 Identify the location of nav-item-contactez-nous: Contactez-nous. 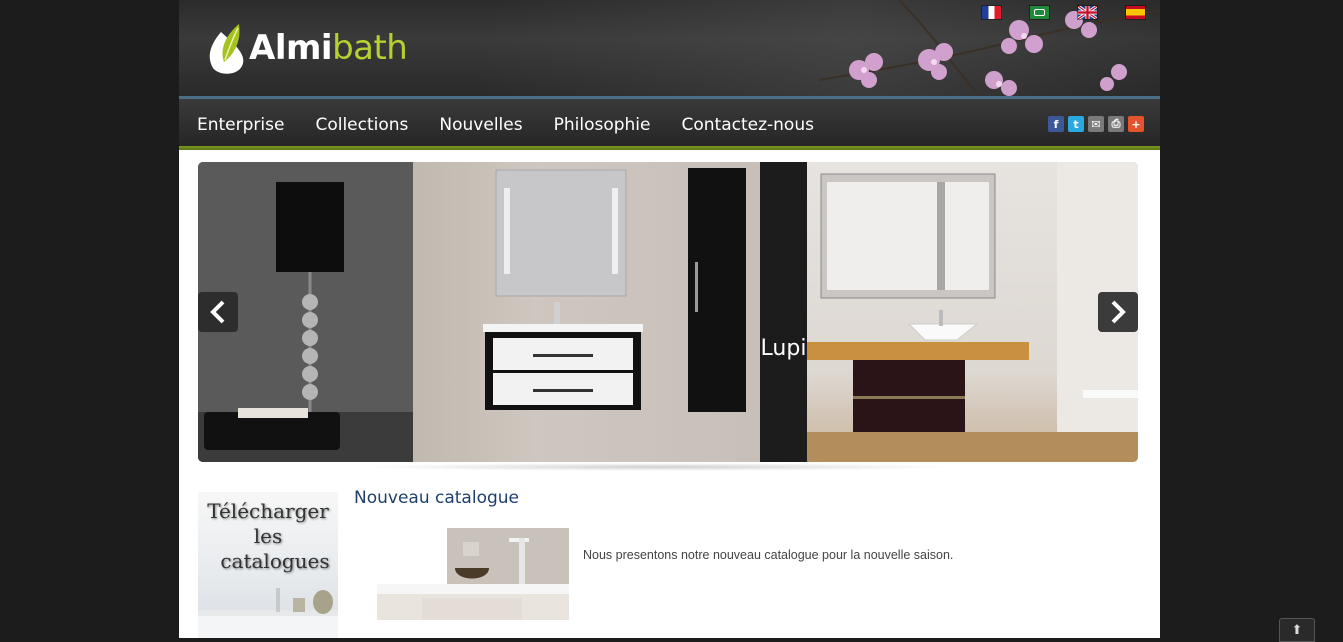
(747, 125).